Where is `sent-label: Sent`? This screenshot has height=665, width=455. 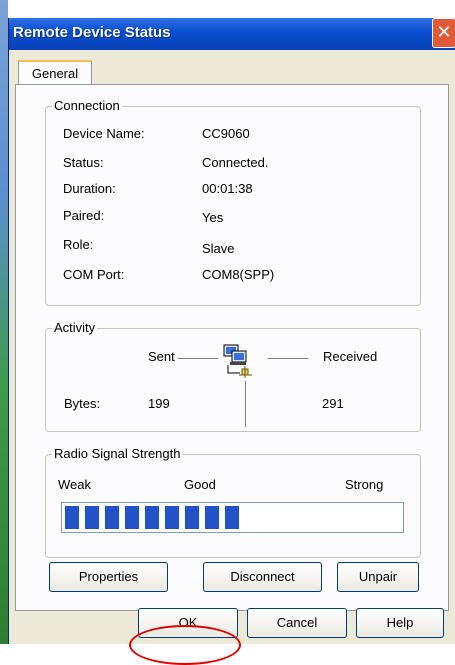 sent-label: Sent is located at coordinates (161, 356).